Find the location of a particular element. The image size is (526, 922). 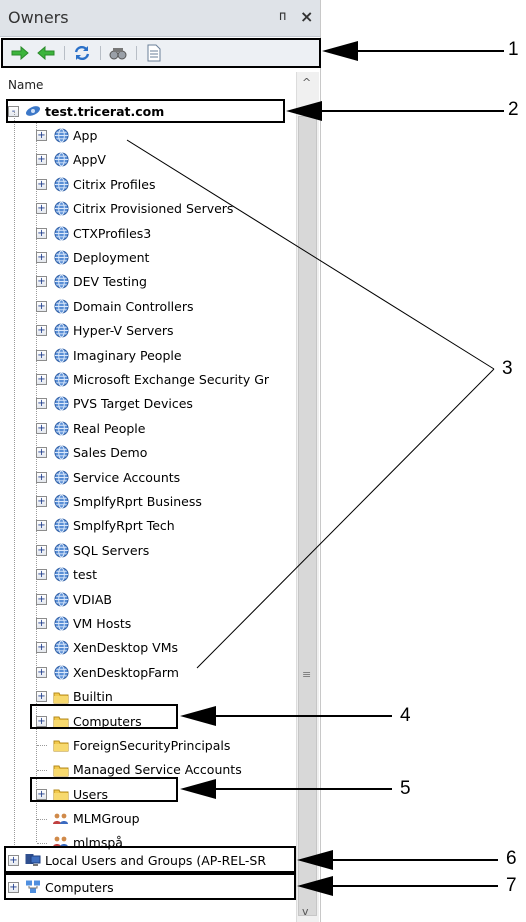

callout-number: 1 is located at coordinates (513, 49).